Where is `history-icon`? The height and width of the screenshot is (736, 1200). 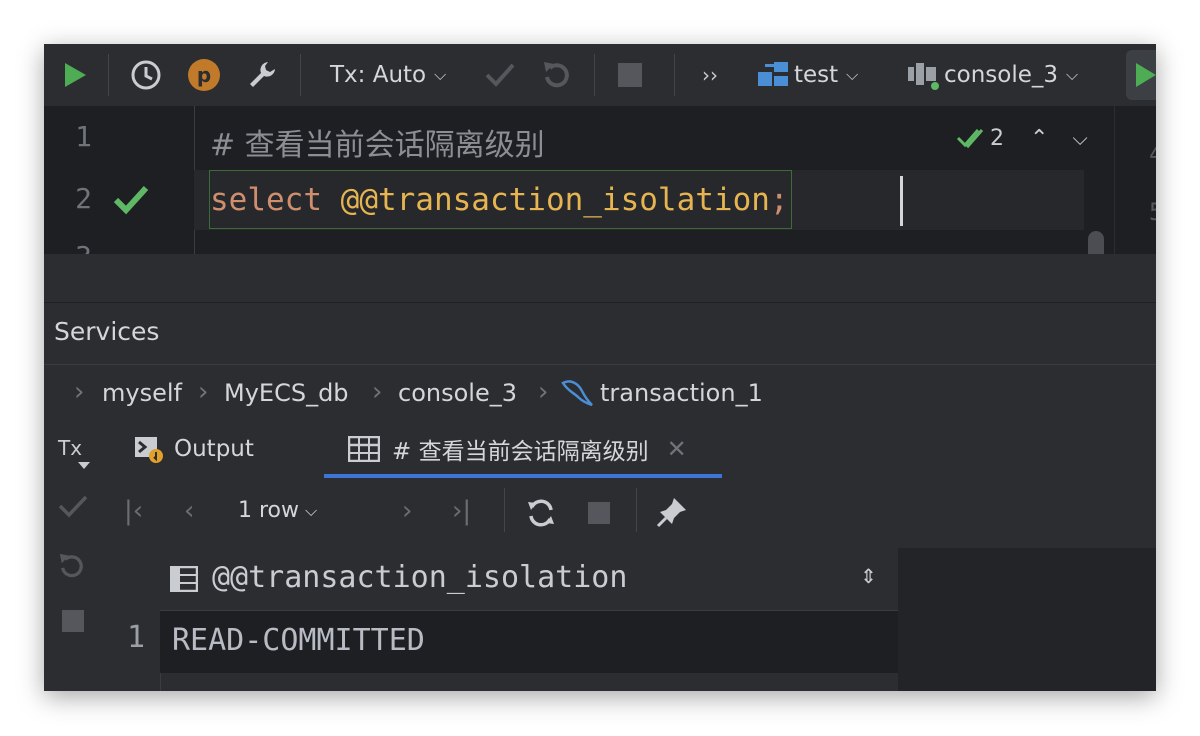
history-icon is located at coordinates (146, 75).